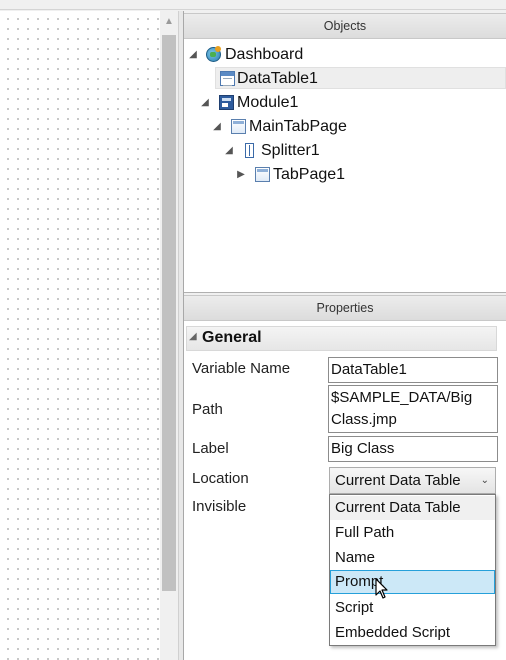  I want to click on tree-node-dashboard: ◢ Dashboard, so click(288, 55).